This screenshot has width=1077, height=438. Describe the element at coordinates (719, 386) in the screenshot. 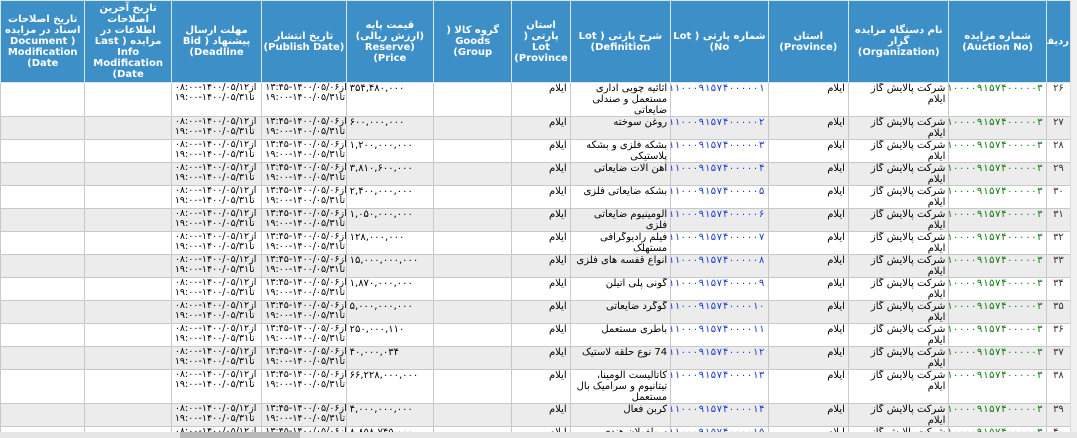

I see `lot-no-link: ۱۱۰۰۰۹۱۵۷۴۰۰۰۰۱۳` at that location.